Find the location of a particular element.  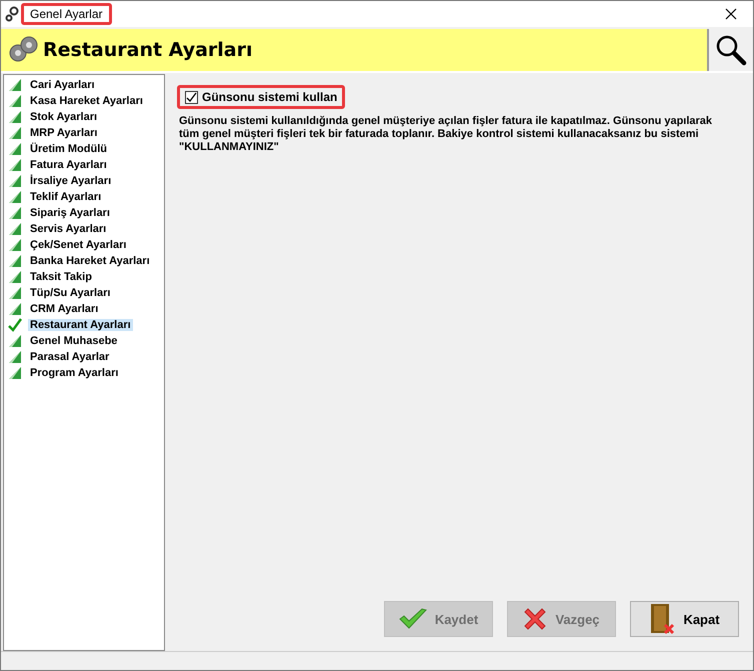

option-description: Günsonu sistemi kullanıldığında genel müşteriye açılan fişler fatura ile kapatılmaz. Günsonu yapılarak tüm genel müşteri fişleri tek bir faturada toplanır. Bakiye kontrol sistemi kullanacaksanız bu sistemi "KULLANMAYINIZ" is located at coordinates (446, 134).